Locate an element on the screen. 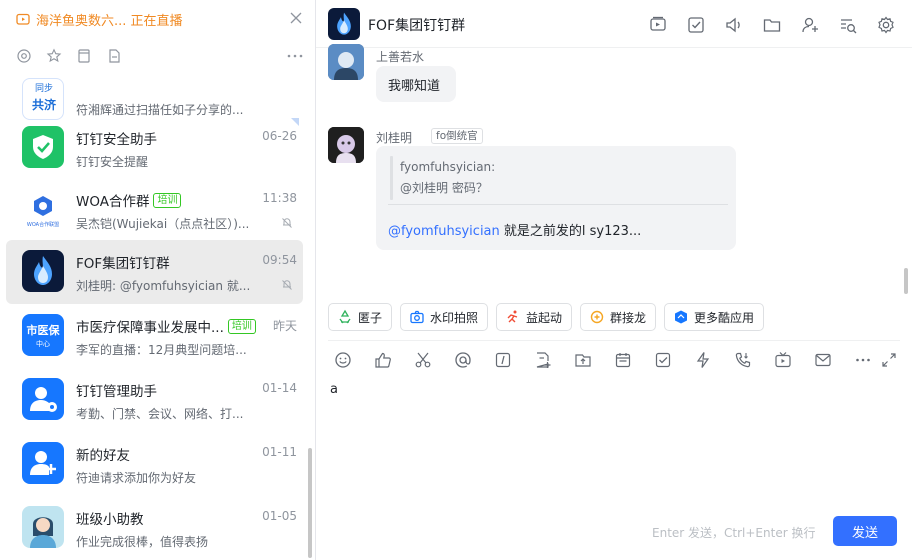 The height and width of the screenshot is (560, 912). conversation-item: 钉钉安全助手 06-26 钉钉安全提醒 is located at coordinates (154, 148).